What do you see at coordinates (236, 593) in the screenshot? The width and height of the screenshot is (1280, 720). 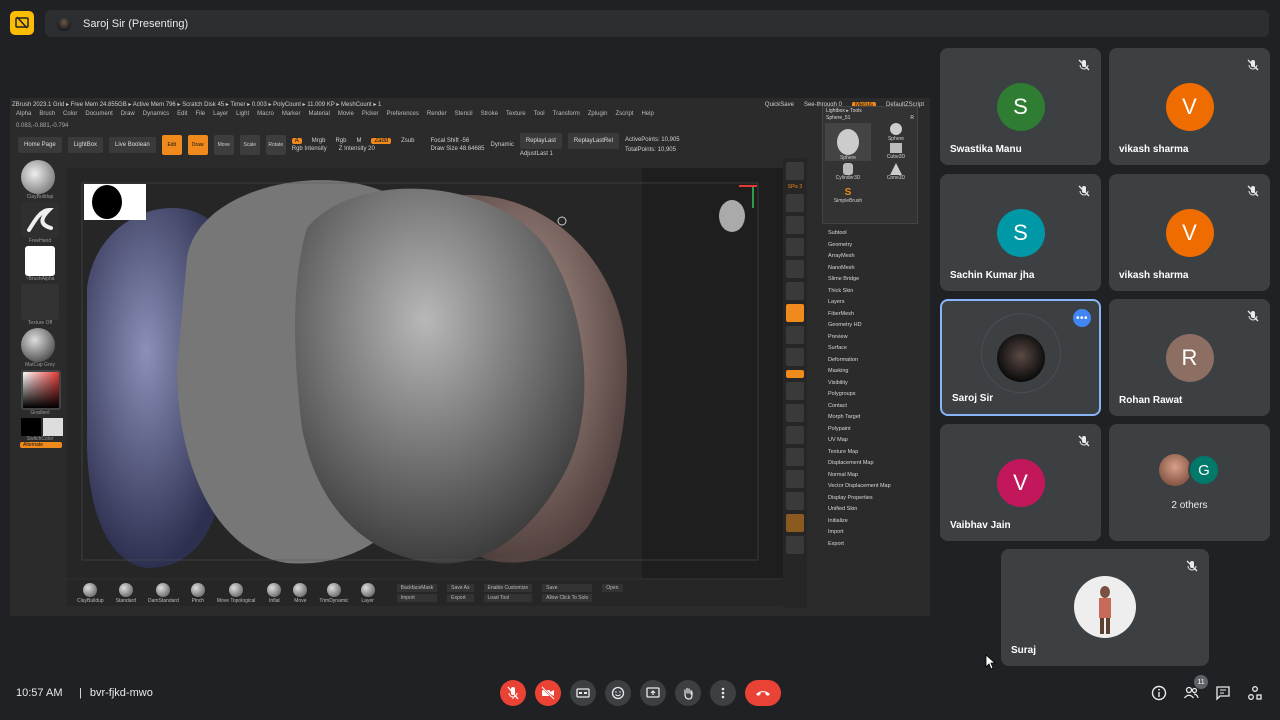 I see `shelf-brush-button: Move Topological` at bounding box center [236, 593].